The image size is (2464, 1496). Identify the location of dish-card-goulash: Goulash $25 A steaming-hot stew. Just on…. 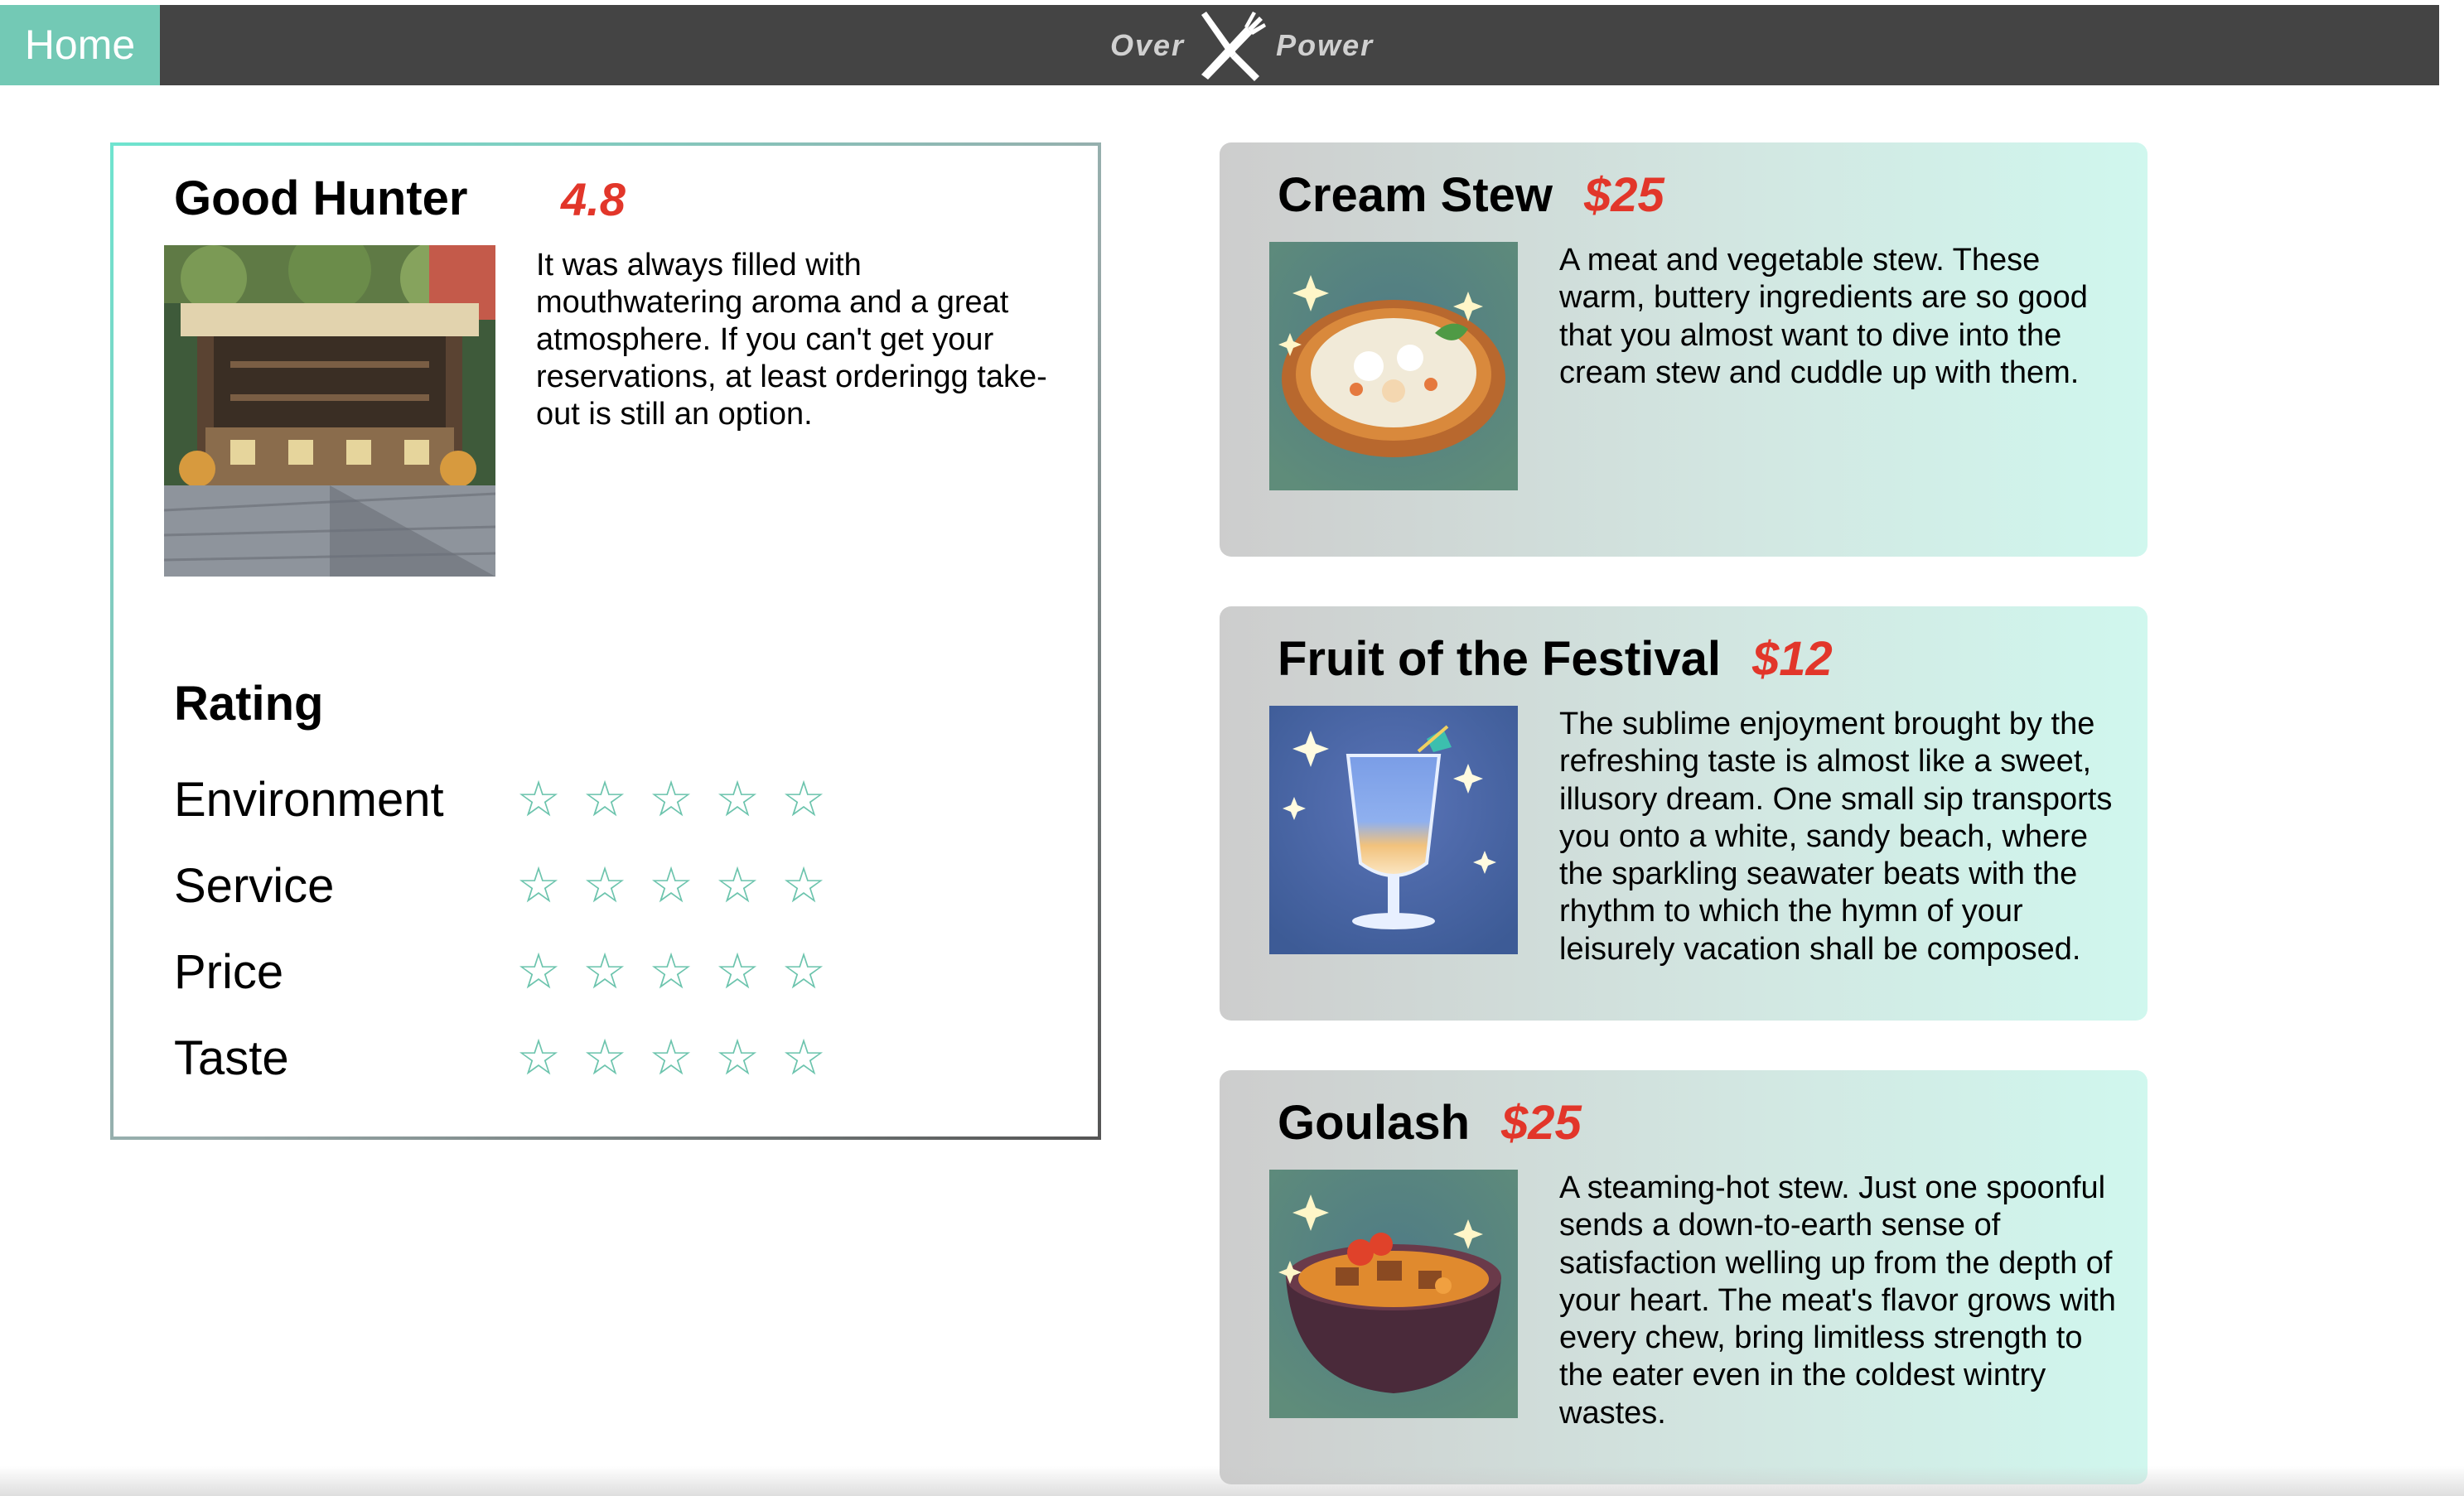
(1684, 1277).